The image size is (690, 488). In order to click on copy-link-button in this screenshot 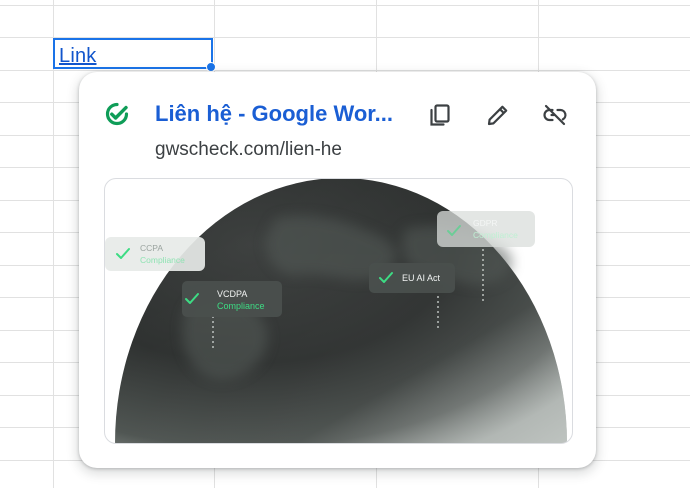, I will do `click(440, 115)`.